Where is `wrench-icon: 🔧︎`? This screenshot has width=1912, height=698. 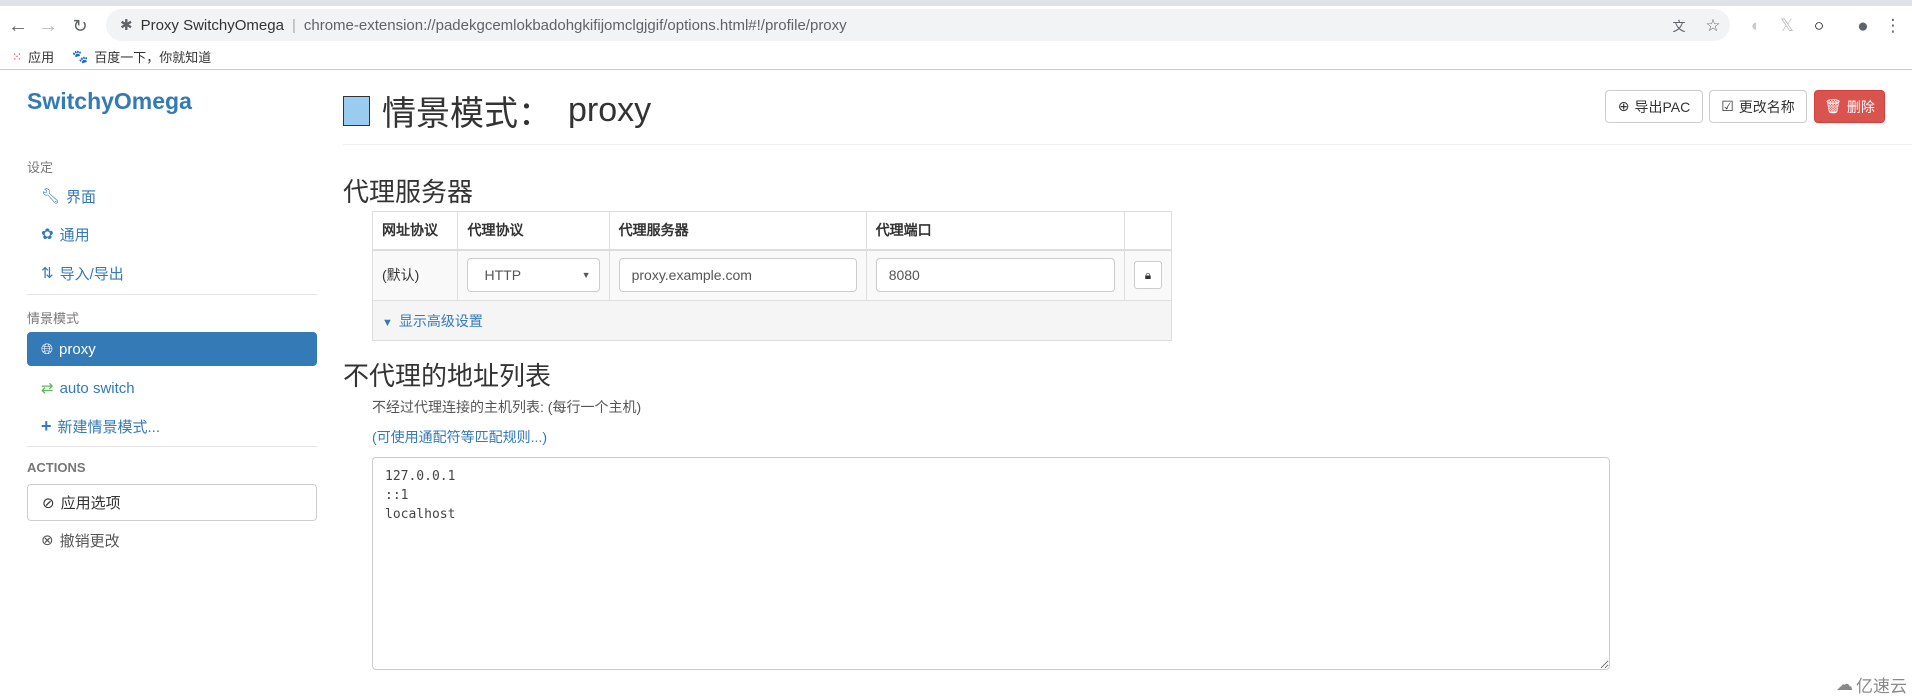 wrench-icon: 🔧︎ is located at coordinates (51, 196).